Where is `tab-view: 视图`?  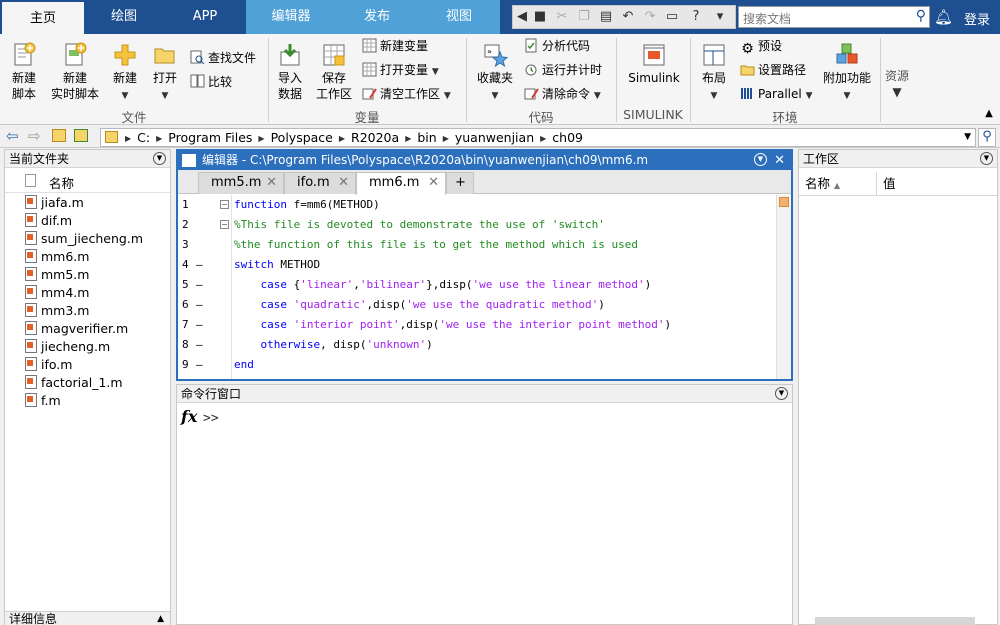
tab-view: 视图 is located at coordinates (459, 17).